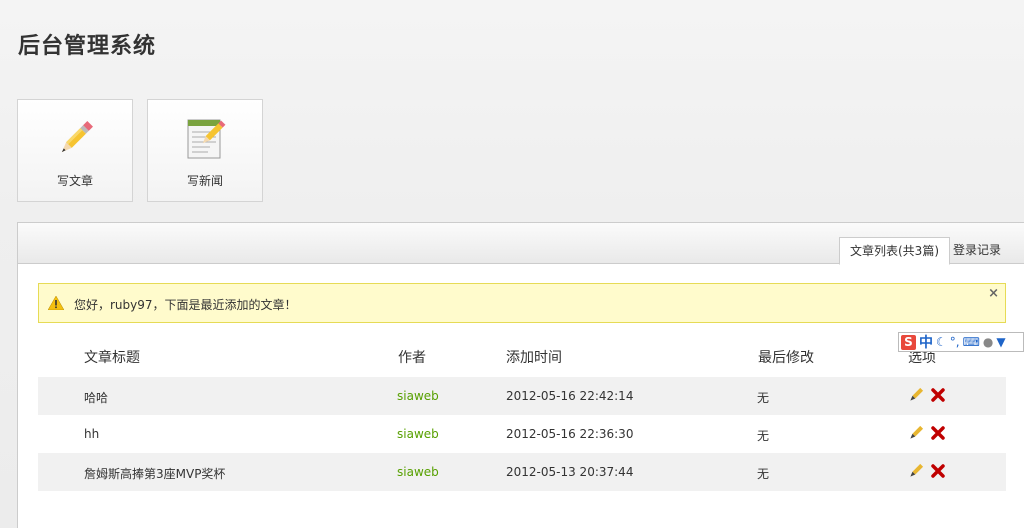 This screenshot has height=528, width=1024. I want to click on table-row: hh siaweb 2012-05-16 22:36:30 无, so click(522, 434).